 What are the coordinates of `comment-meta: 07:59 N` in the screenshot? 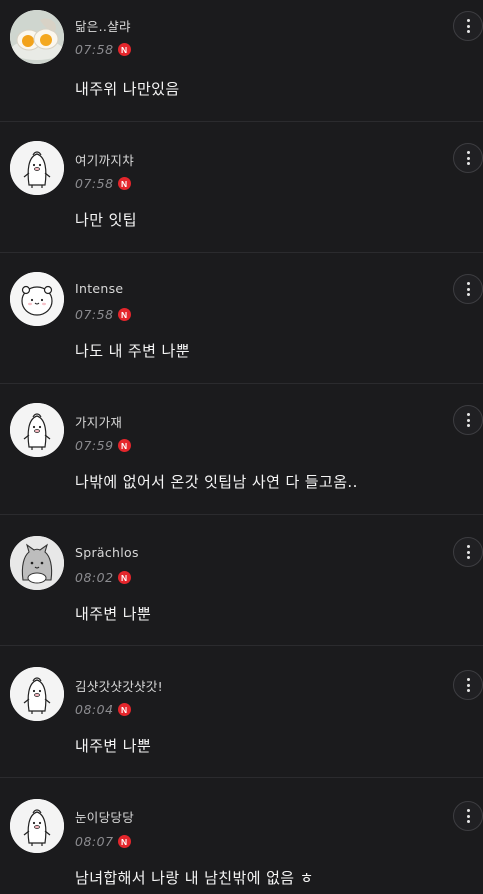 It's located at (103, 445).